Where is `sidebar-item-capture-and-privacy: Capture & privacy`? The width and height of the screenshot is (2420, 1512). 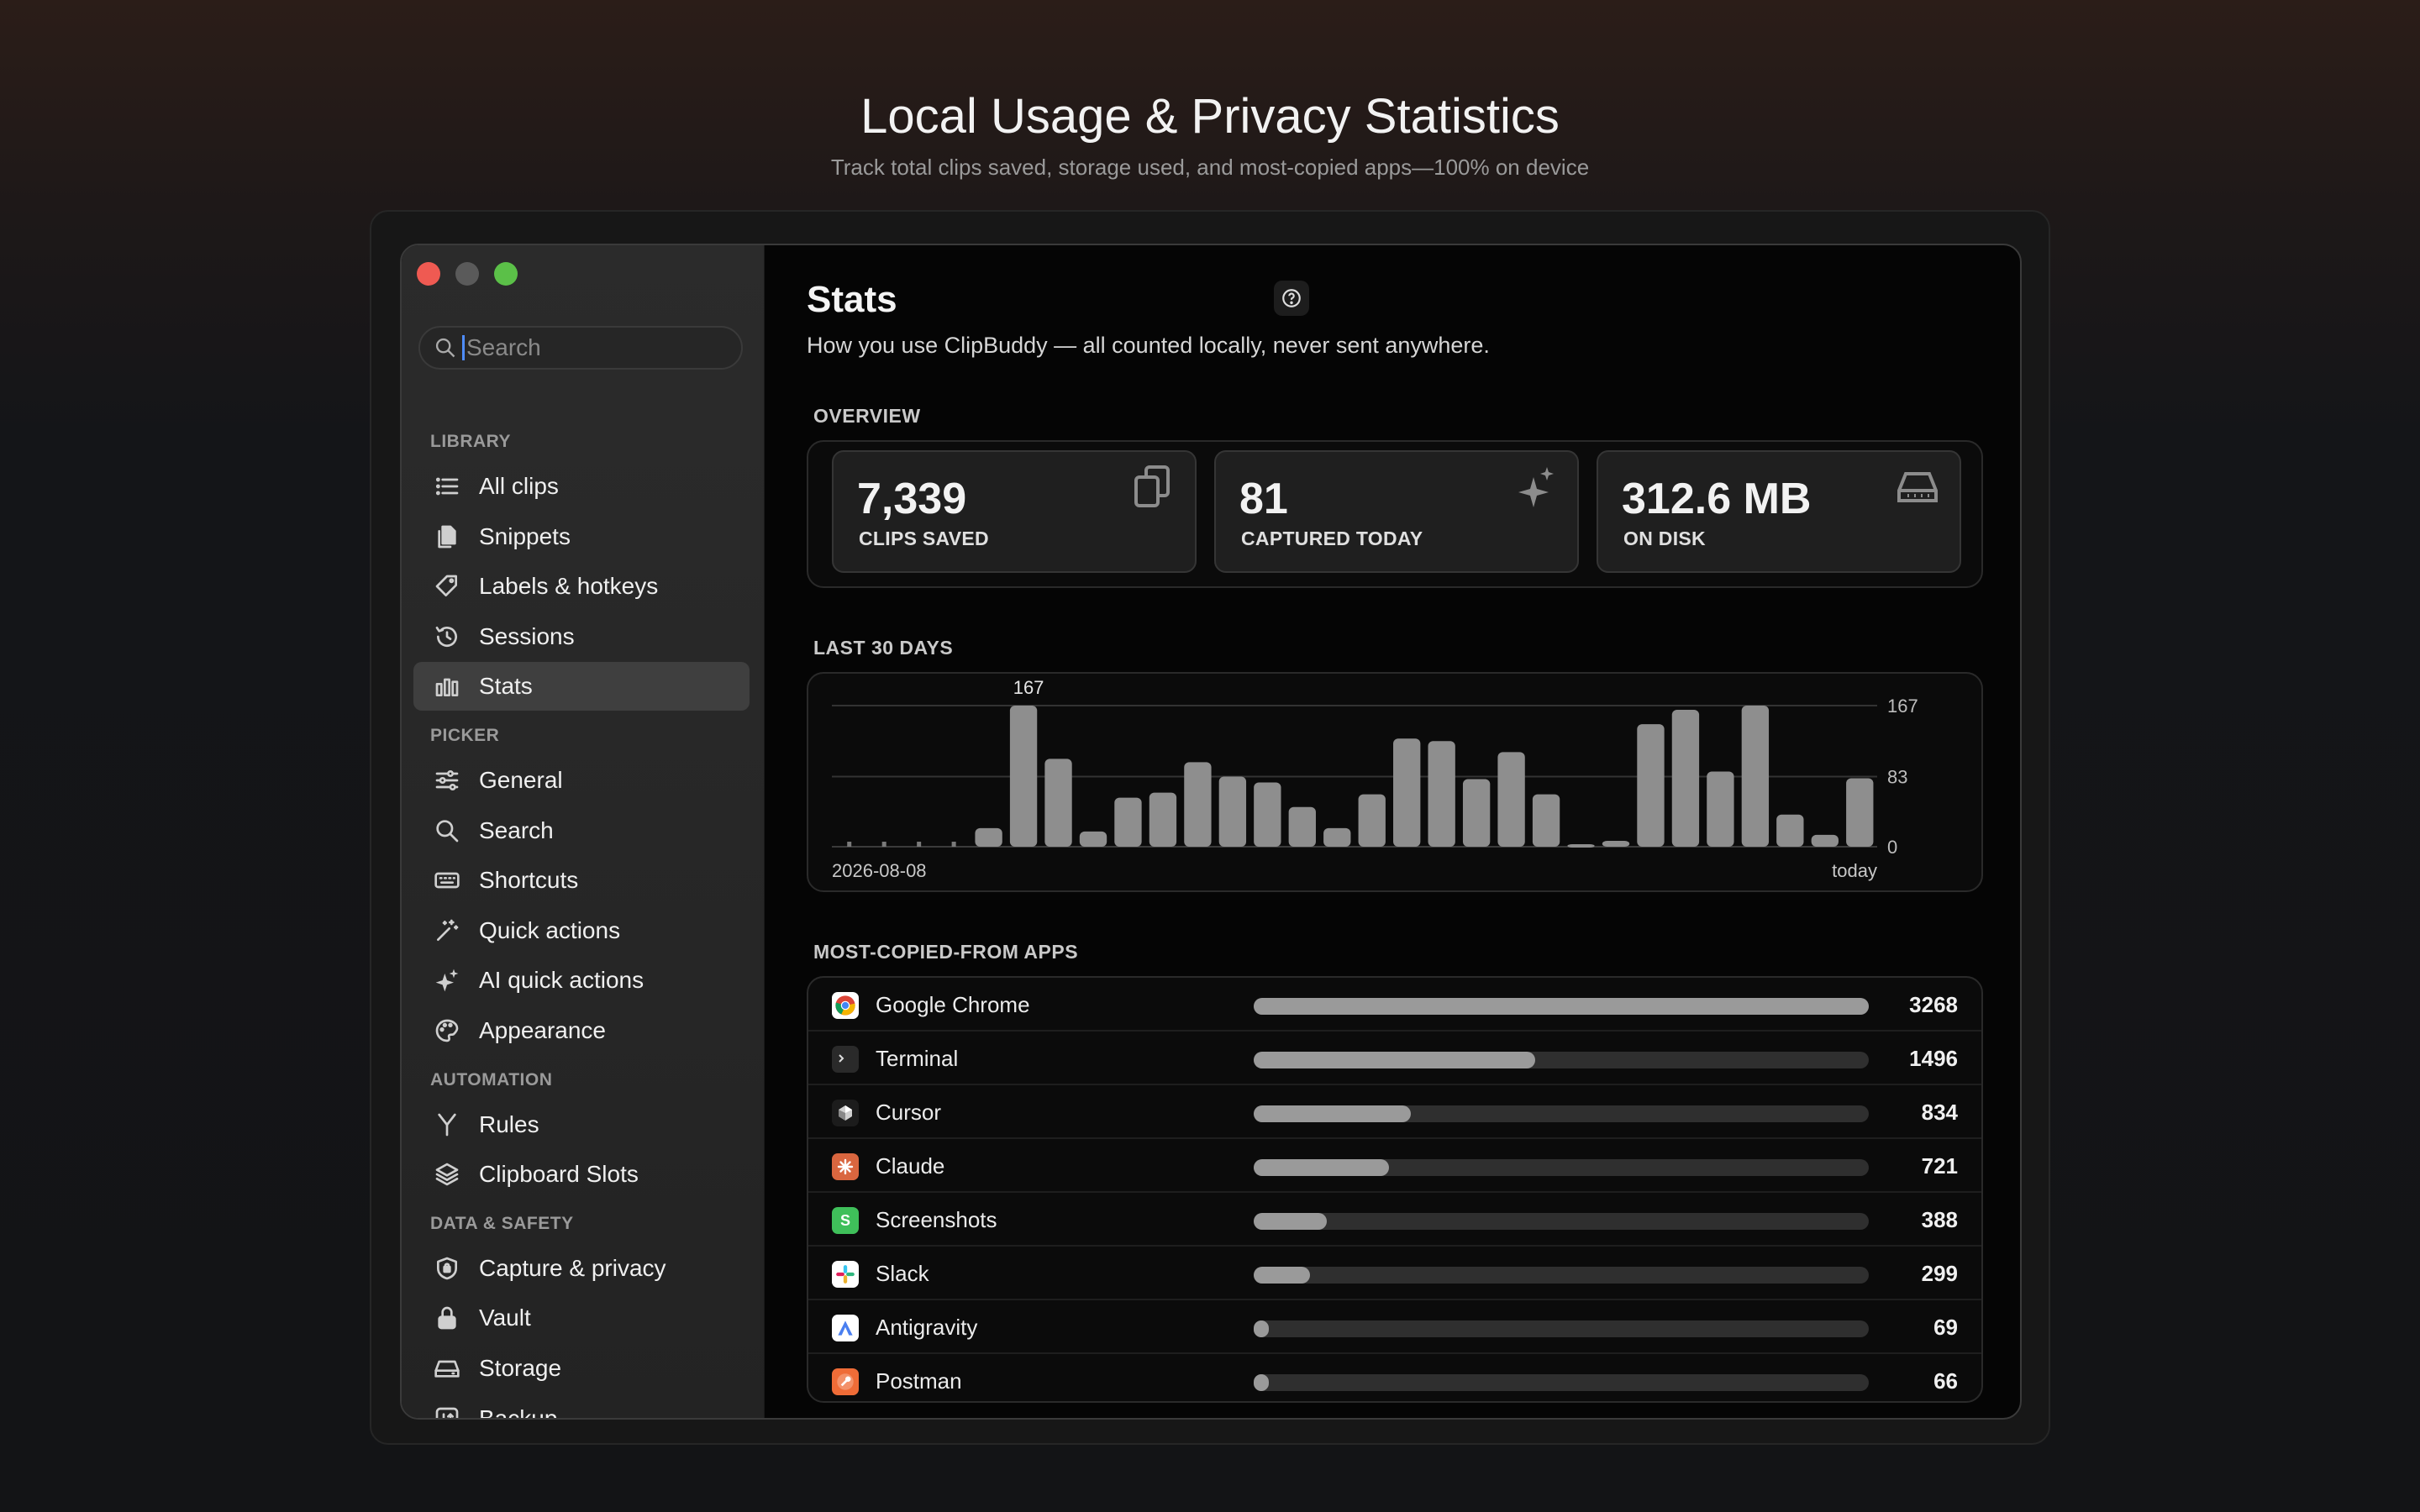
sidebar-item-capture-and-privacy: Capture & privacy is located at coordinates (582, 1268).